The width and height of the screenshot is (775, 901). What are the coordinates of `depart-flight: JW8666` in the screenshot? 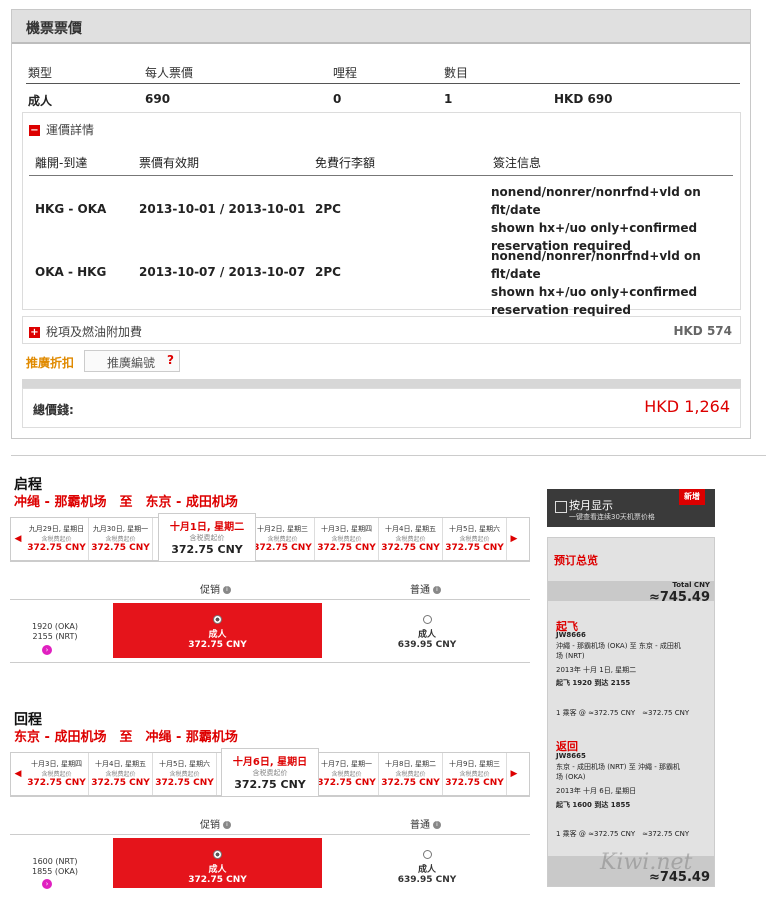 It's located at (571, 635).